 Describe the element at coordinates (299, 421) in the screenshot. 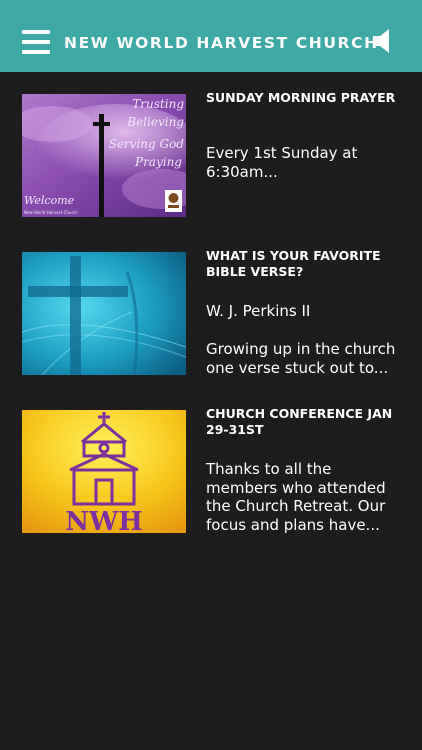

I see `feed-item-title: CHURCH CONFERENCE JAN 29-31ST` at that location.